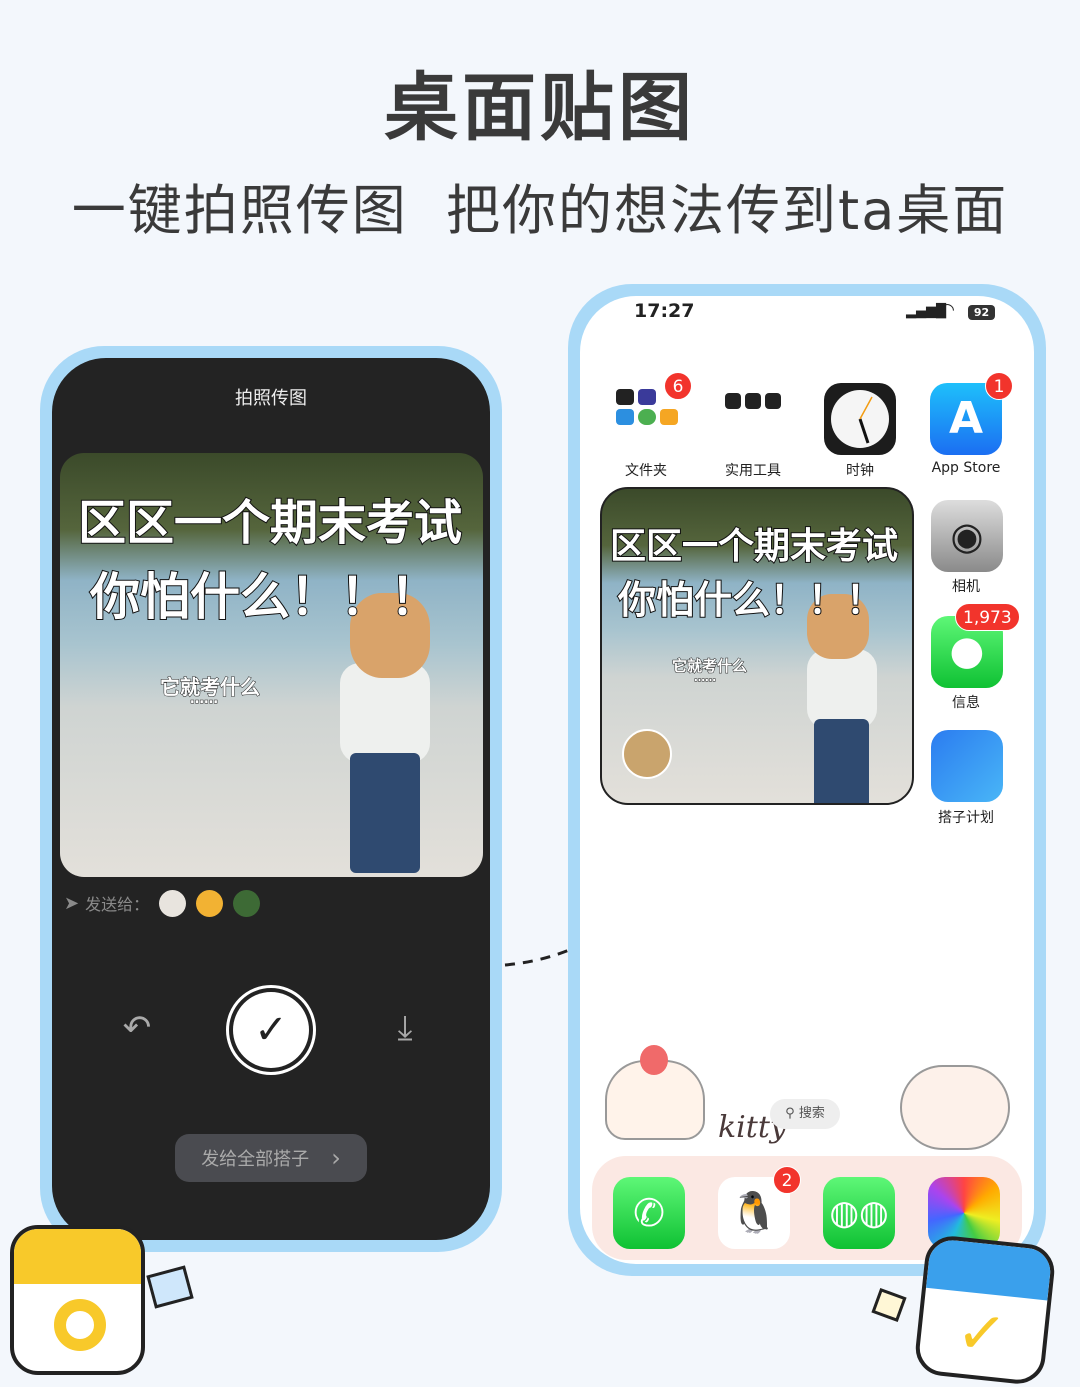  I want to click on app-label: 实用工具, so click(753, 471).